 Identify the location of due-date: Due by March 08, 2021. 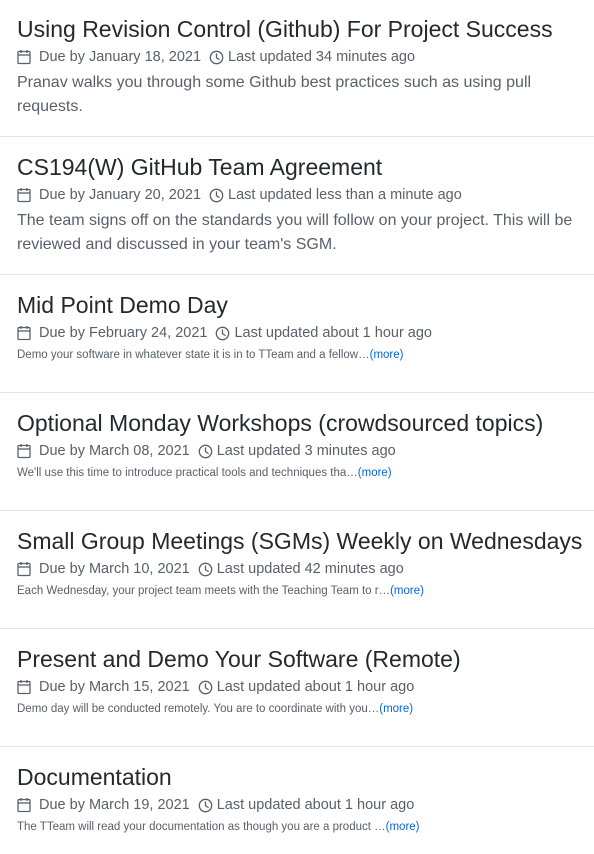
(114, 451).